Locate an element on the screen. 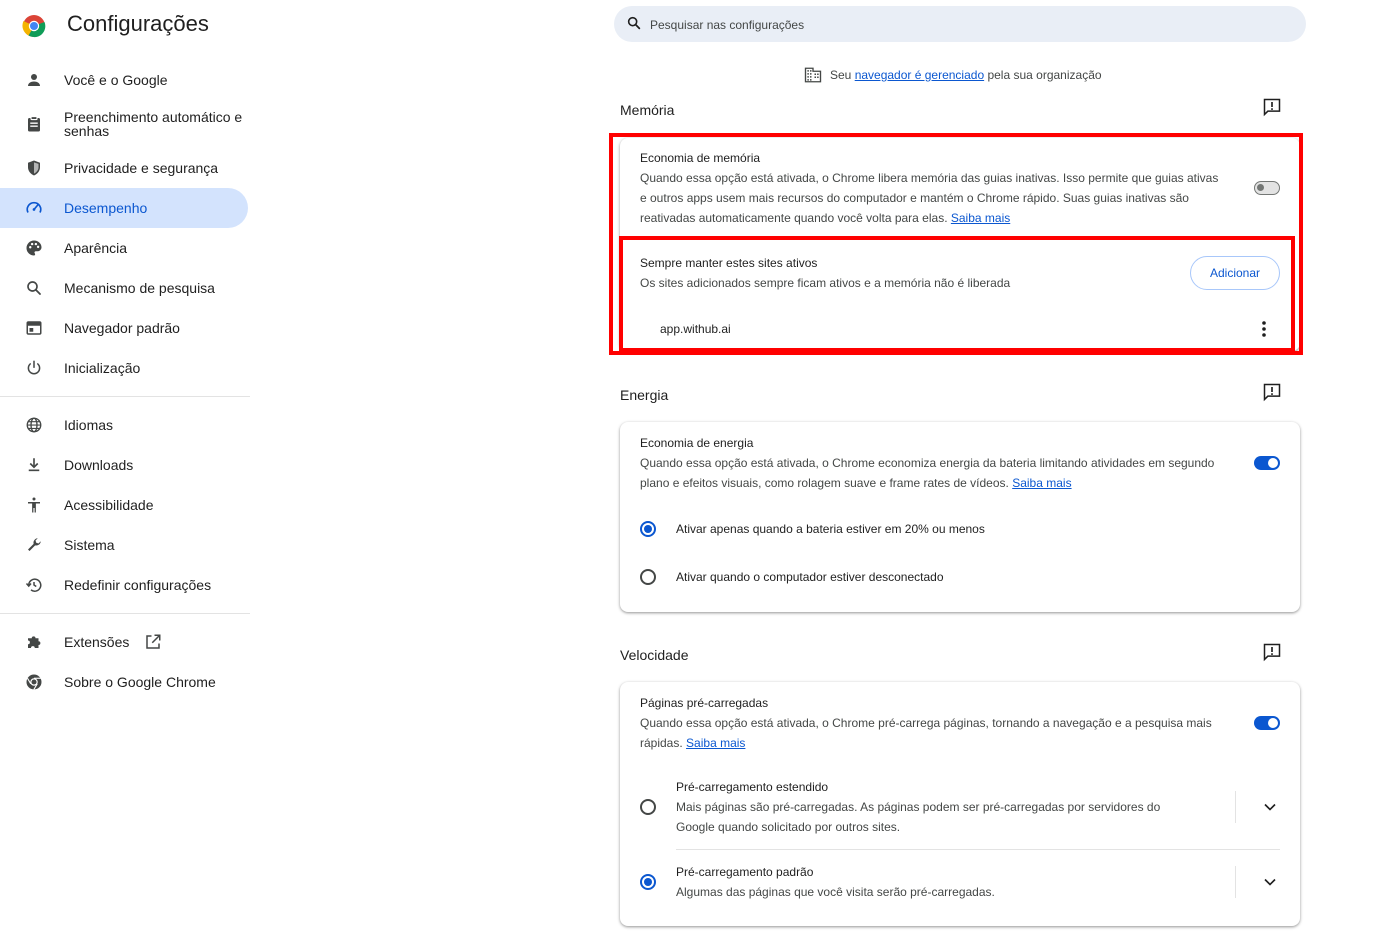 This screenshot has width=1382, height=940. sidebar-item-label: Redefinir configurações is located at coordinates (138, 585).